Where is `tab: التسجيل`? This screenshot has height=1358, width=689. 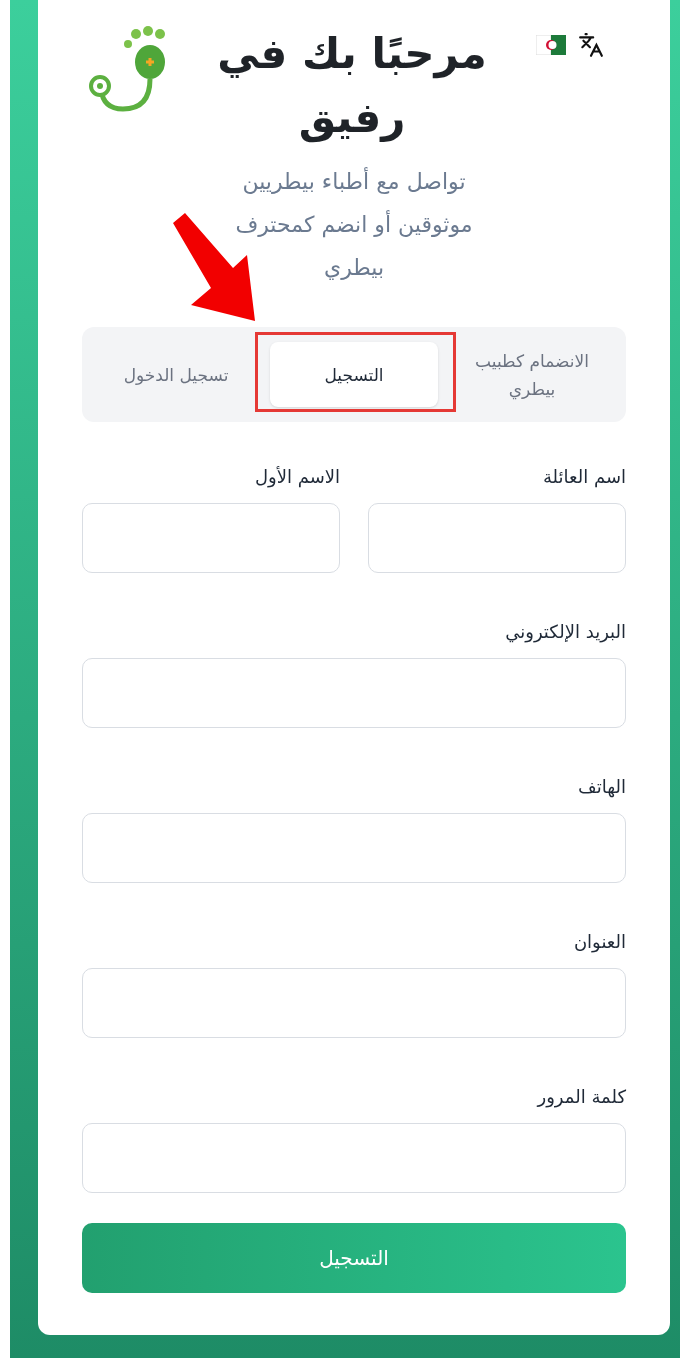
tab: التسجيل is located at coordinates (354, 374).